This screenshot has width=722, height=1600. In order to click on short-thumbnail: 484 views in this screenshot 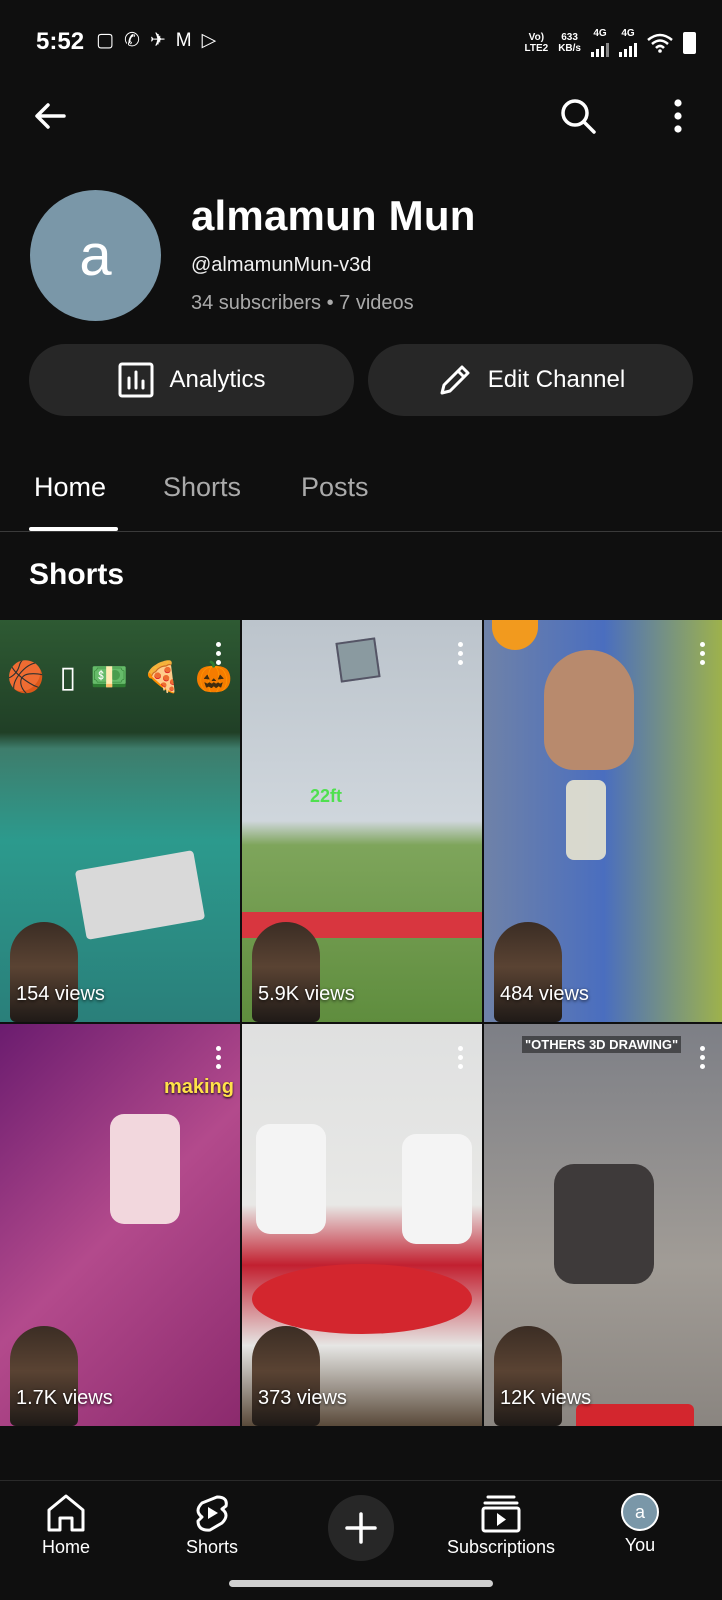, I will do `click(603, 821)`.